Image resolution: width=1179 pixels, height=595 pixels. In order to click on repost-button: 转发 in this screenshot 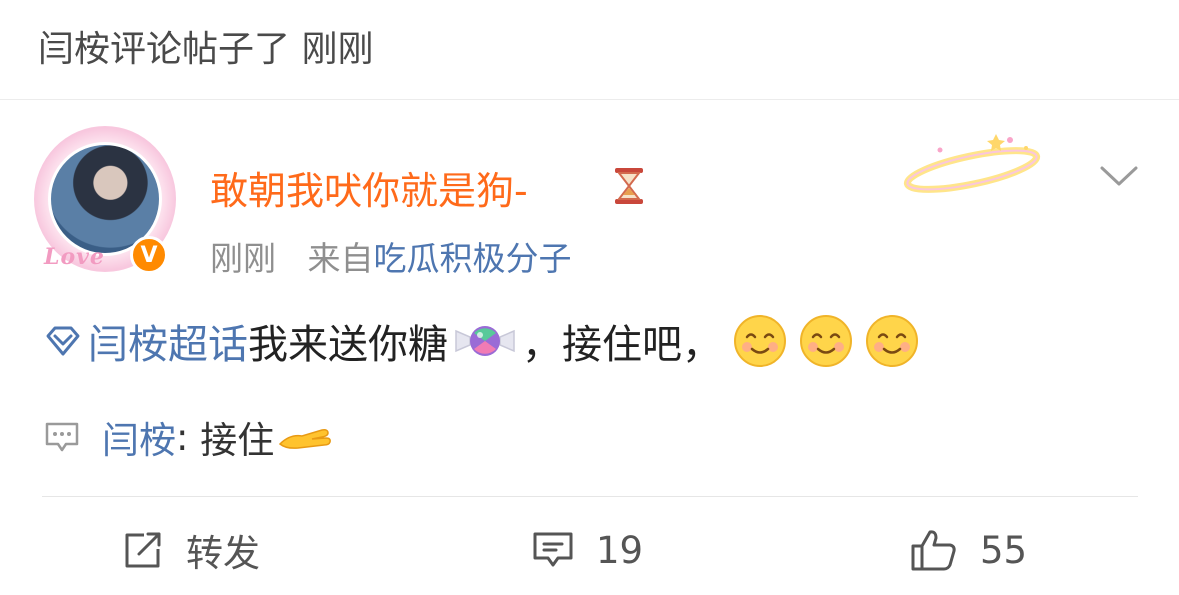, I will do `click(191, 550)`.